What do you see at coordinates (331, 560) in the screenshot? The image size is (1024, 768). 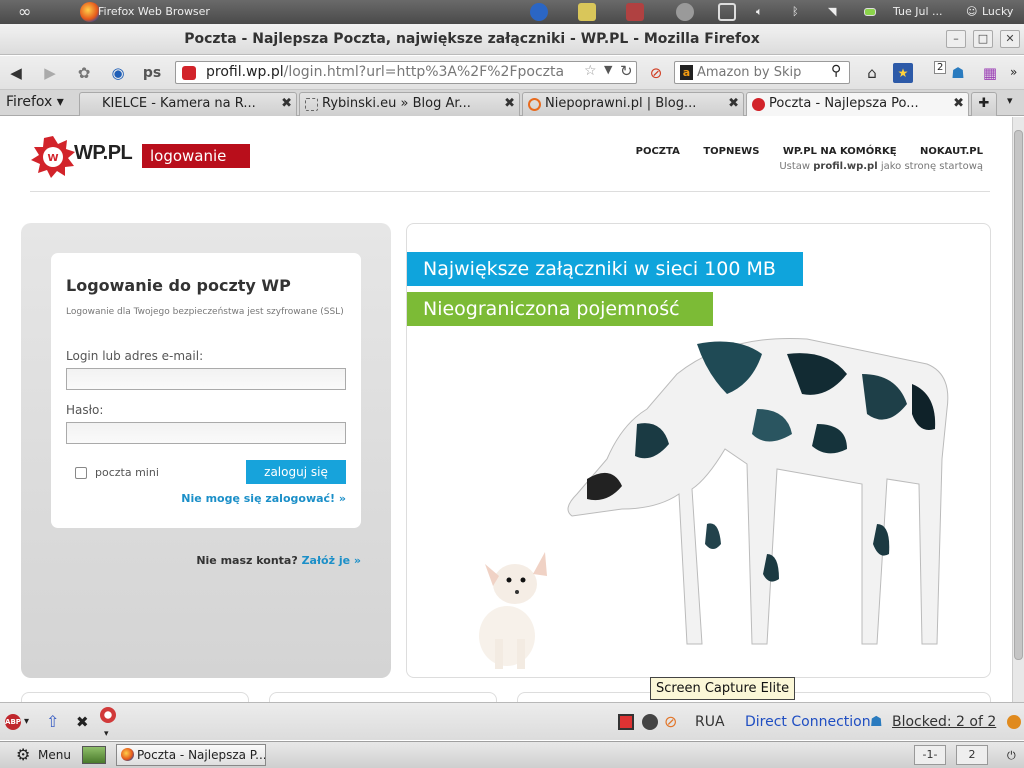 I see `register-link: Załóż je »` at bounding box center [331, 560].